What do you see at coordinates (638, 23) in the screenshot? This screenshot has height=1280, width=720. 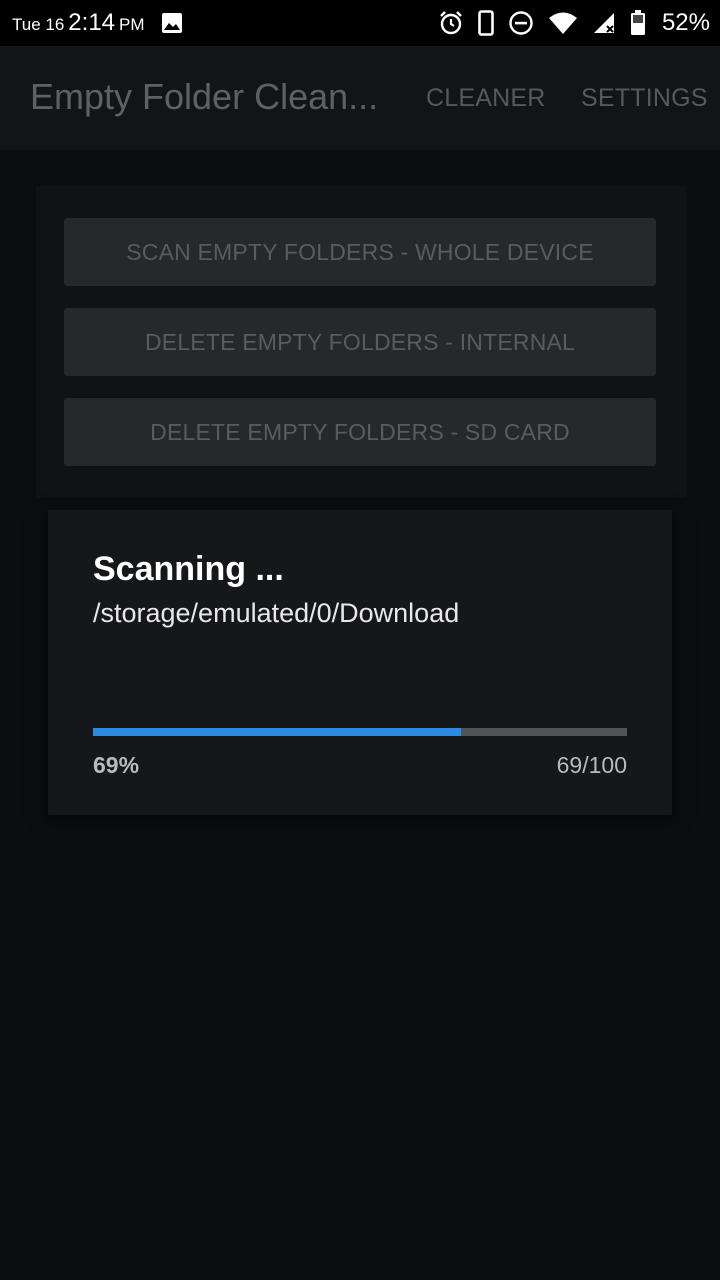 I see `battery-icon` at bounding box center [638, 23].